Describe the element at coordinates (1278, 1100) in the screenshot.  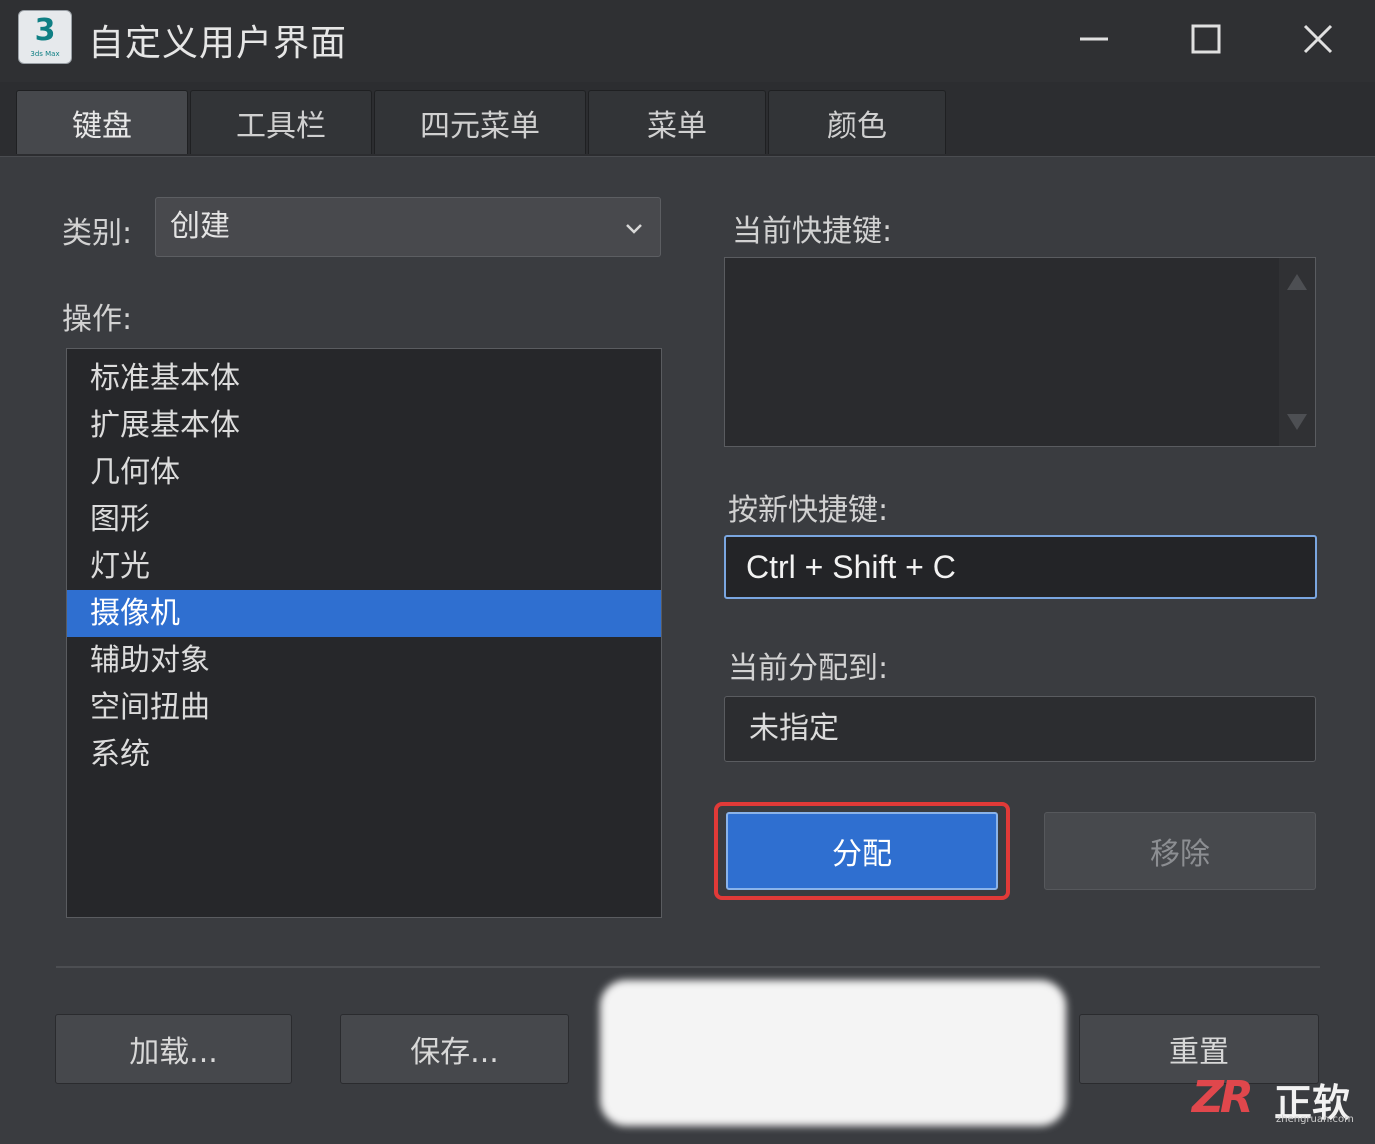
I see `watermark: ZR 正软 zhengruan.com` at that location.